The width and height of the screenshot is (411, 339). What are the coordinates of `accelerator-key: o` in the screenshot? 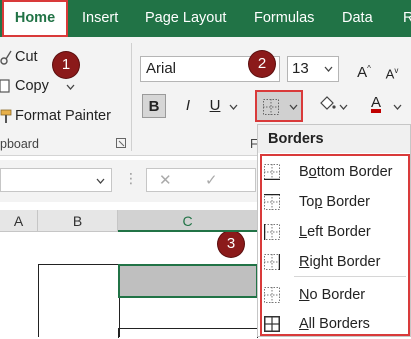 It's located at (312, 172).